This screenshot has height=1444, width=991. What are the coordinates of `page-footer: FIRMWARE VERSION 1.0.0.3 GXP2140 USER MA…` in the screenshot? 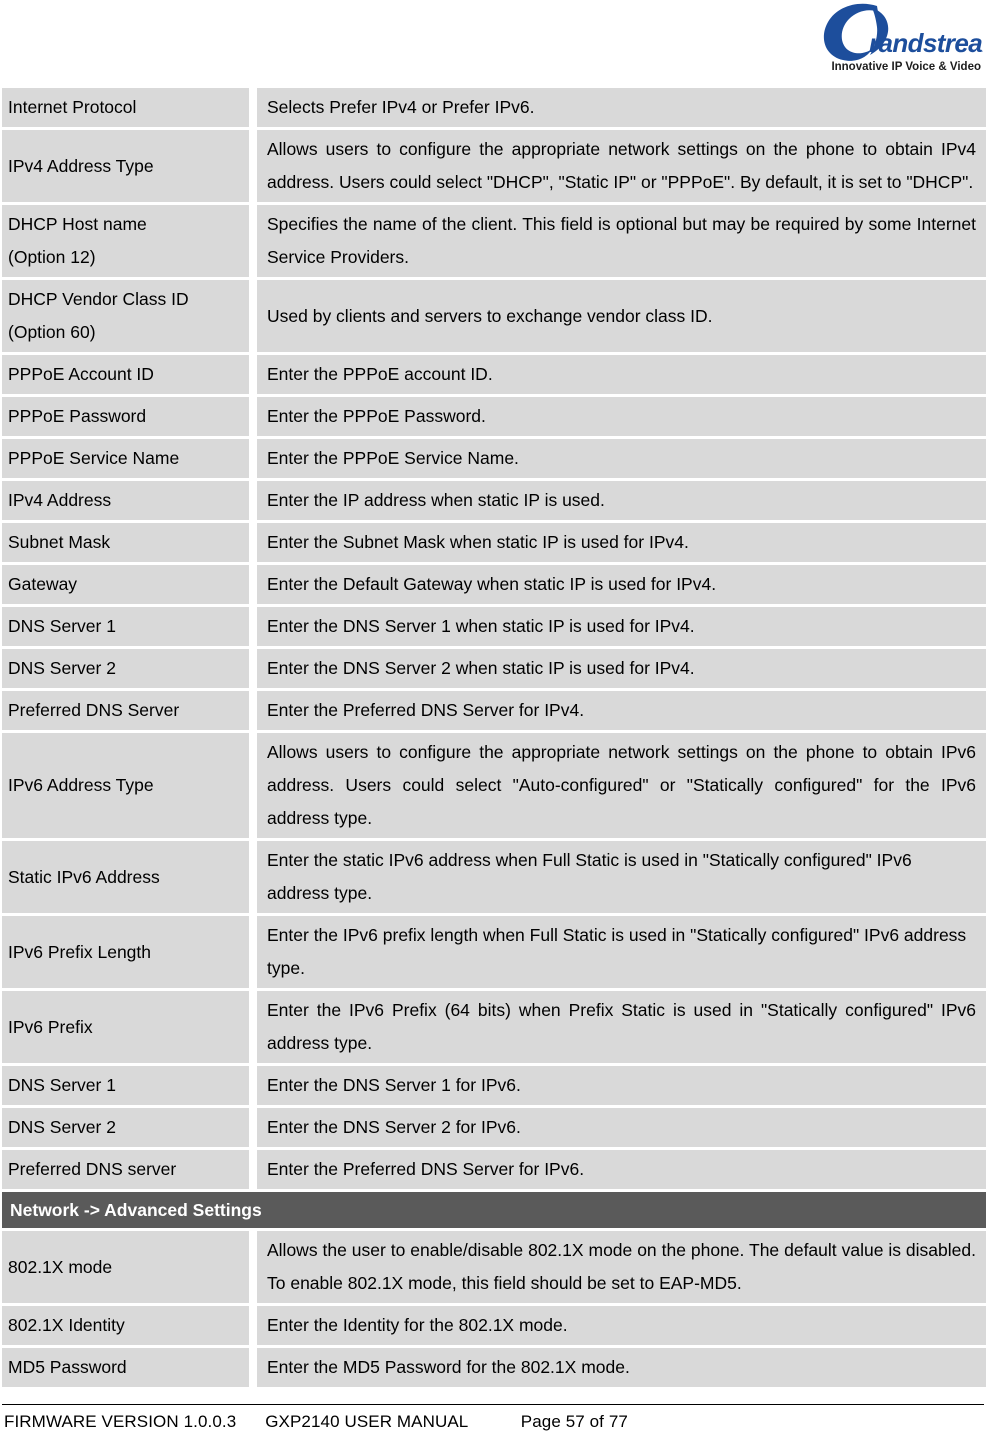 It's located at (495, 1413).